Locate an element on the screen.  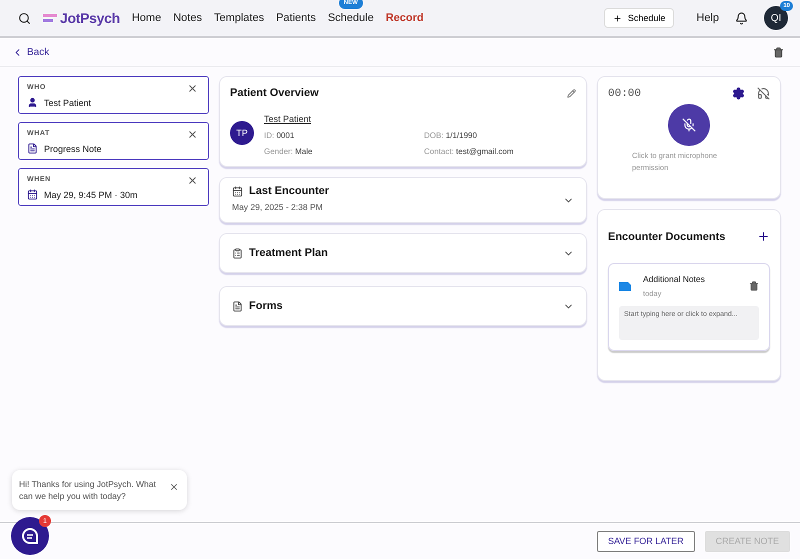
document-name: Additional Notes is located at coordinates (674, 279).